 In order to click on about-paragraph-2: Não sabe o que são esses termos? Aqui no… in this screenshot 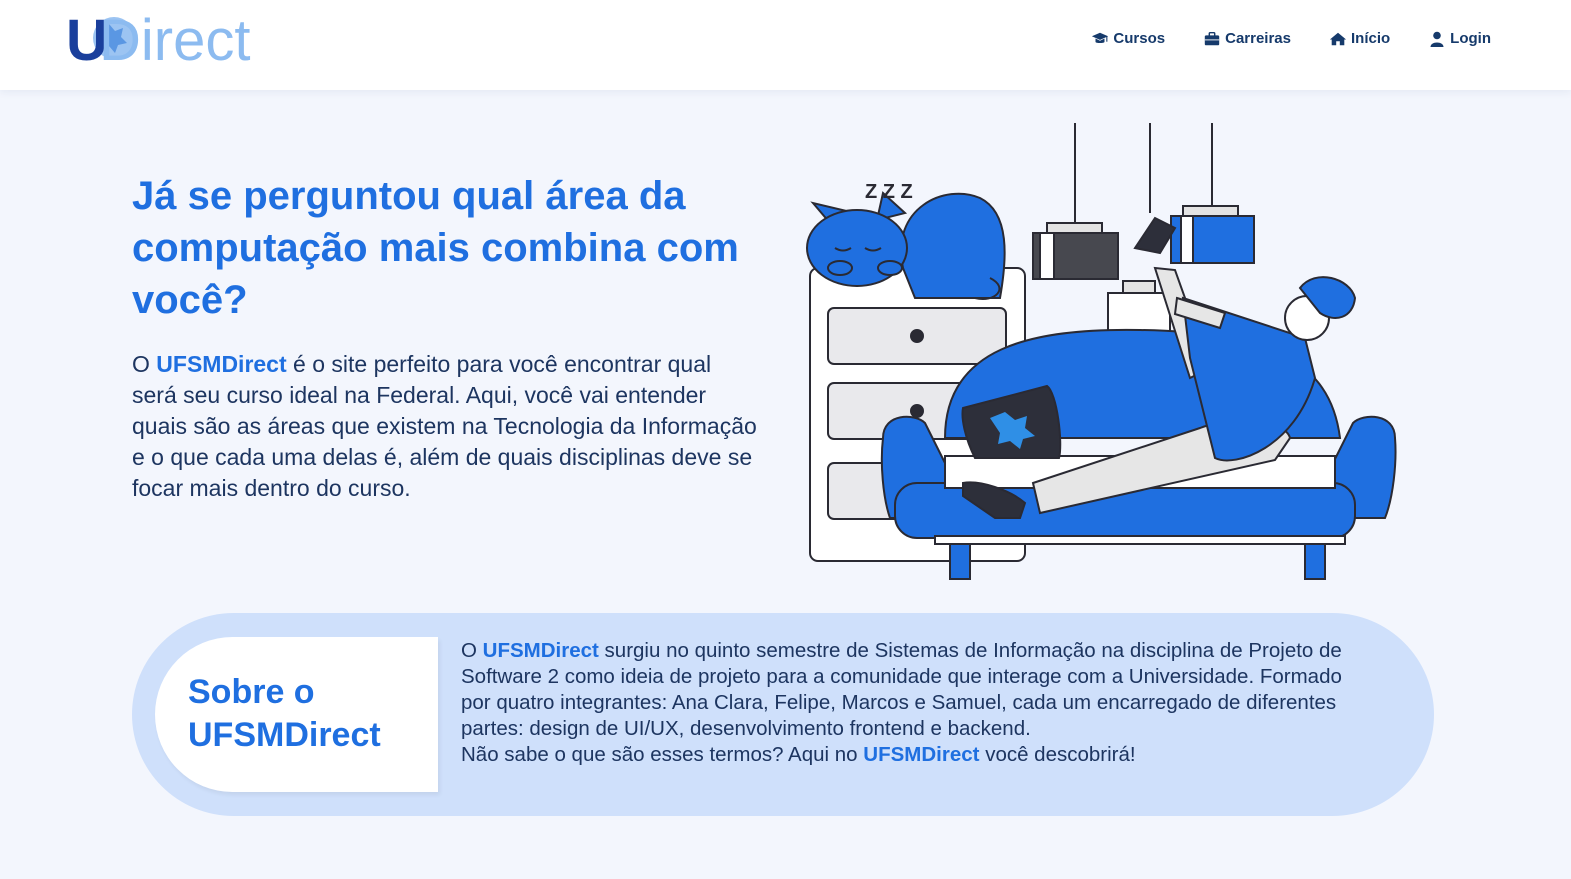, I will do `click(911, 755)`.